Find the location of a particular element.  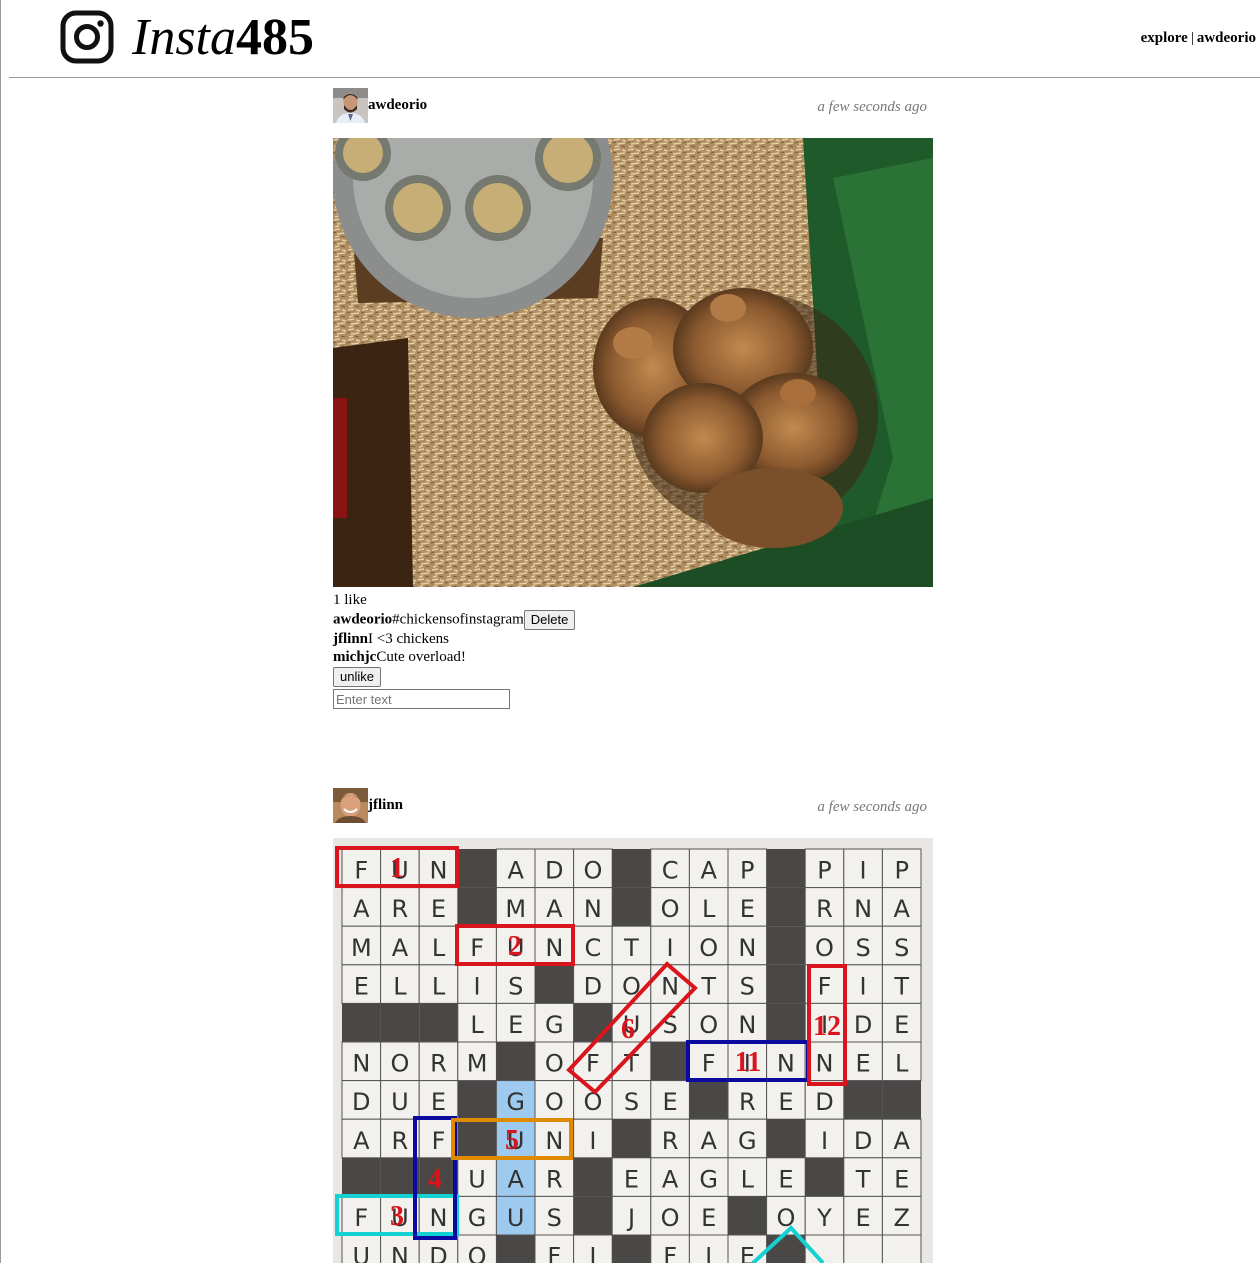

delete-comment-button: Delete is located at coordinates (549, 620).